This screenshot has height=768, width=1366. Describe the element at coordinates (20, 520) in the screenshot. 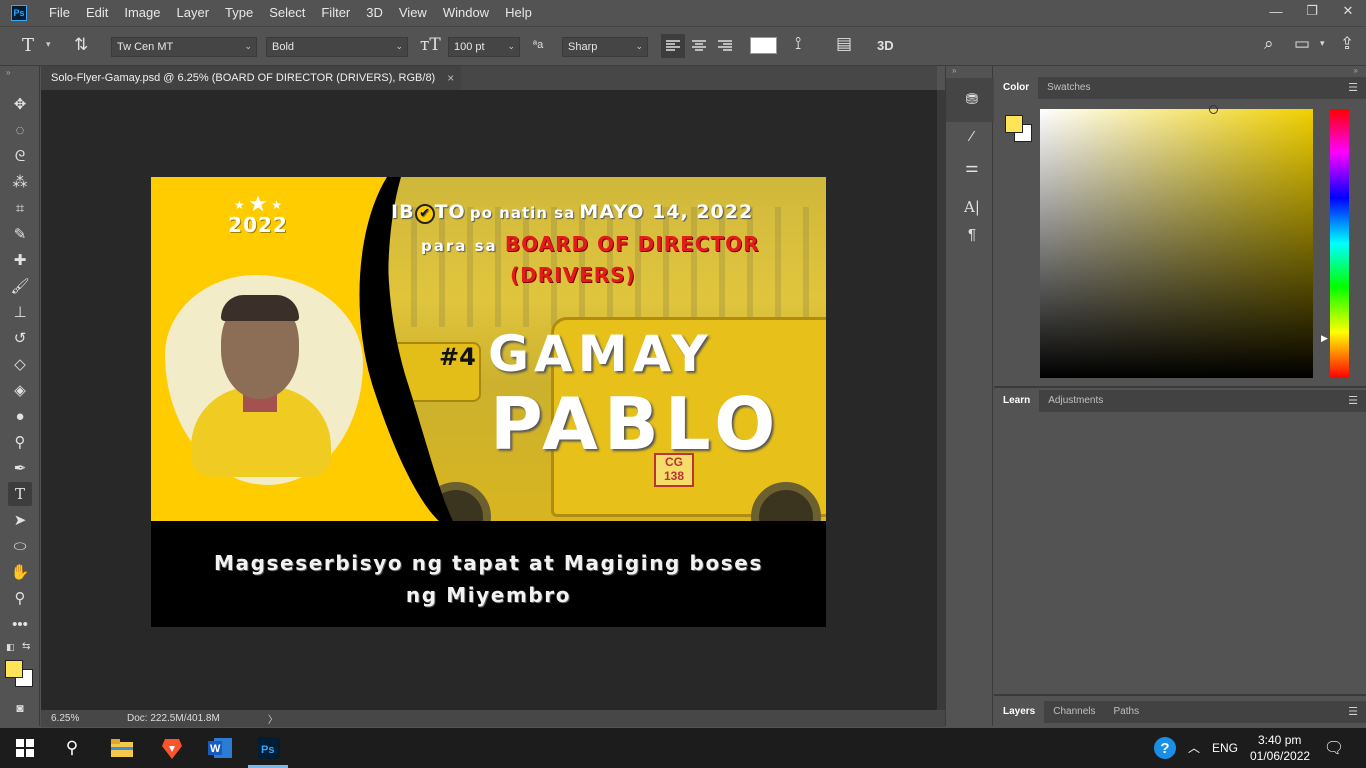

I see `path-selection-tool-icon: ➤` at that location.